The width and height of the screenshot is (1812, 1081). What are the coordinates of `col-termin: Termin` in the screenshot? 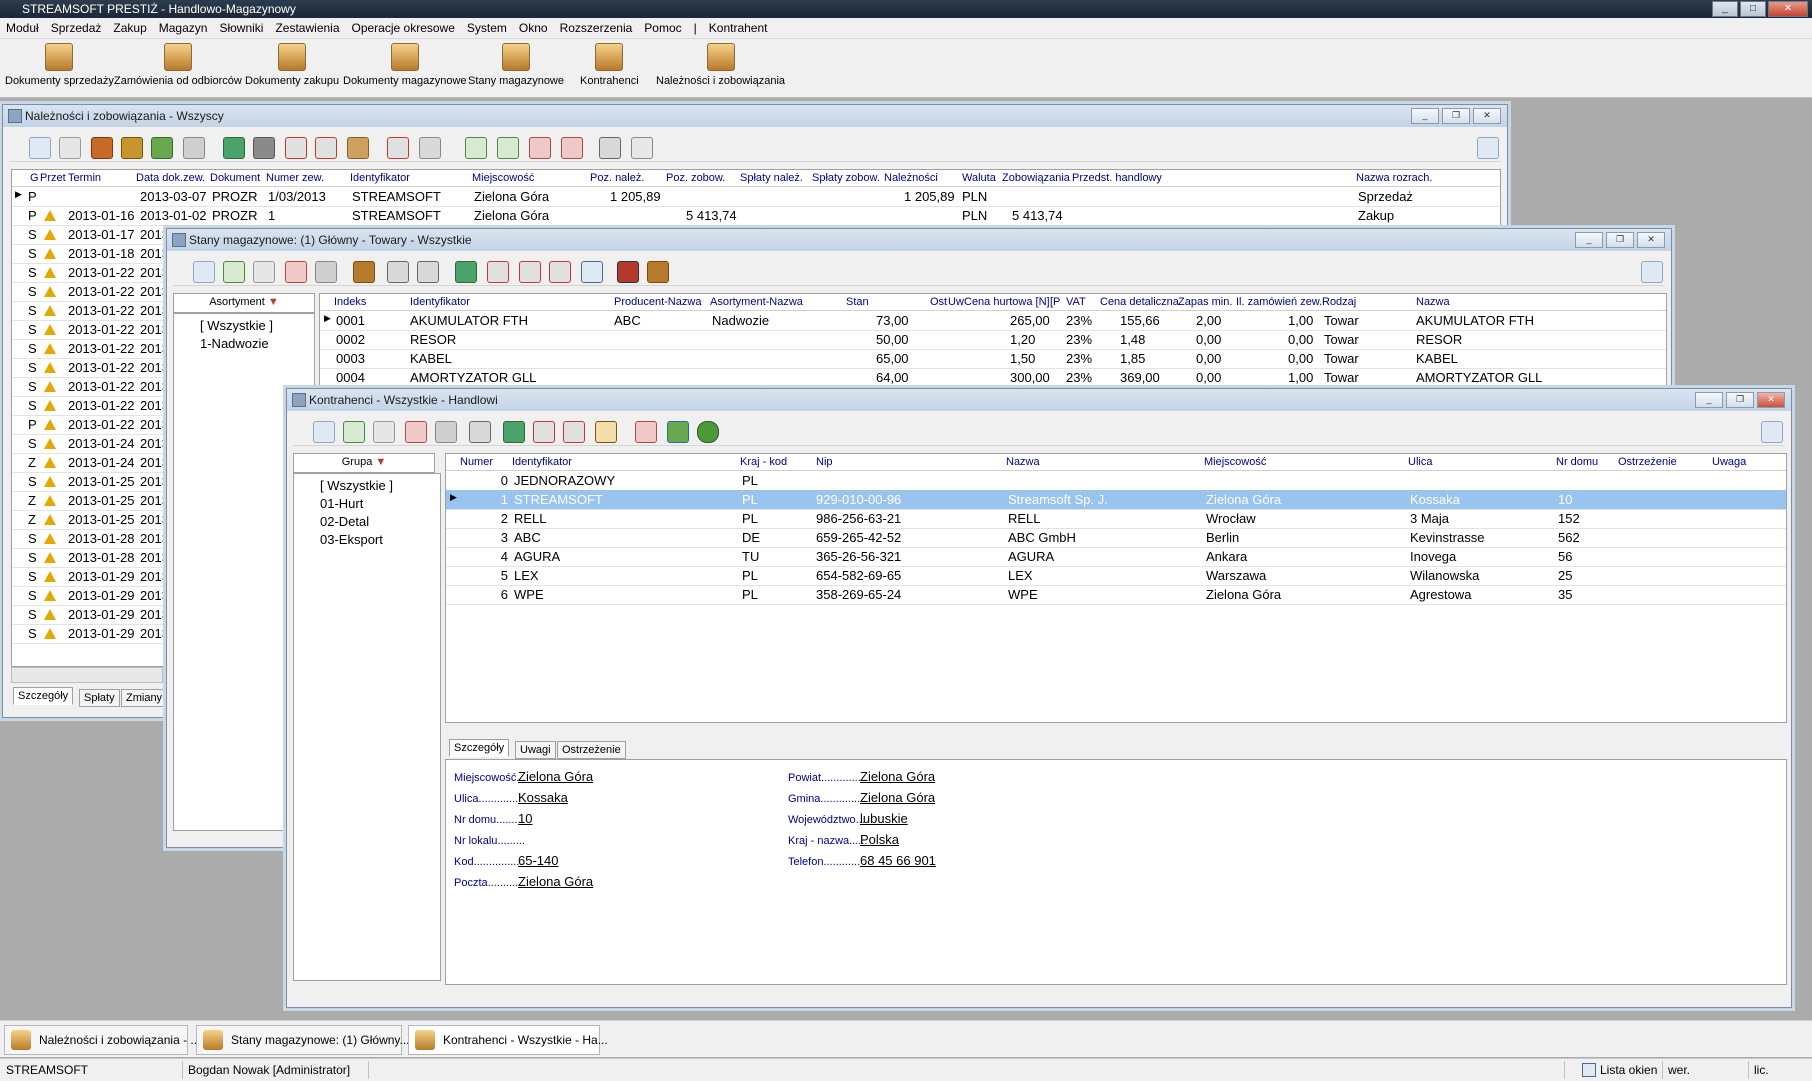 It's located at (84, 178).